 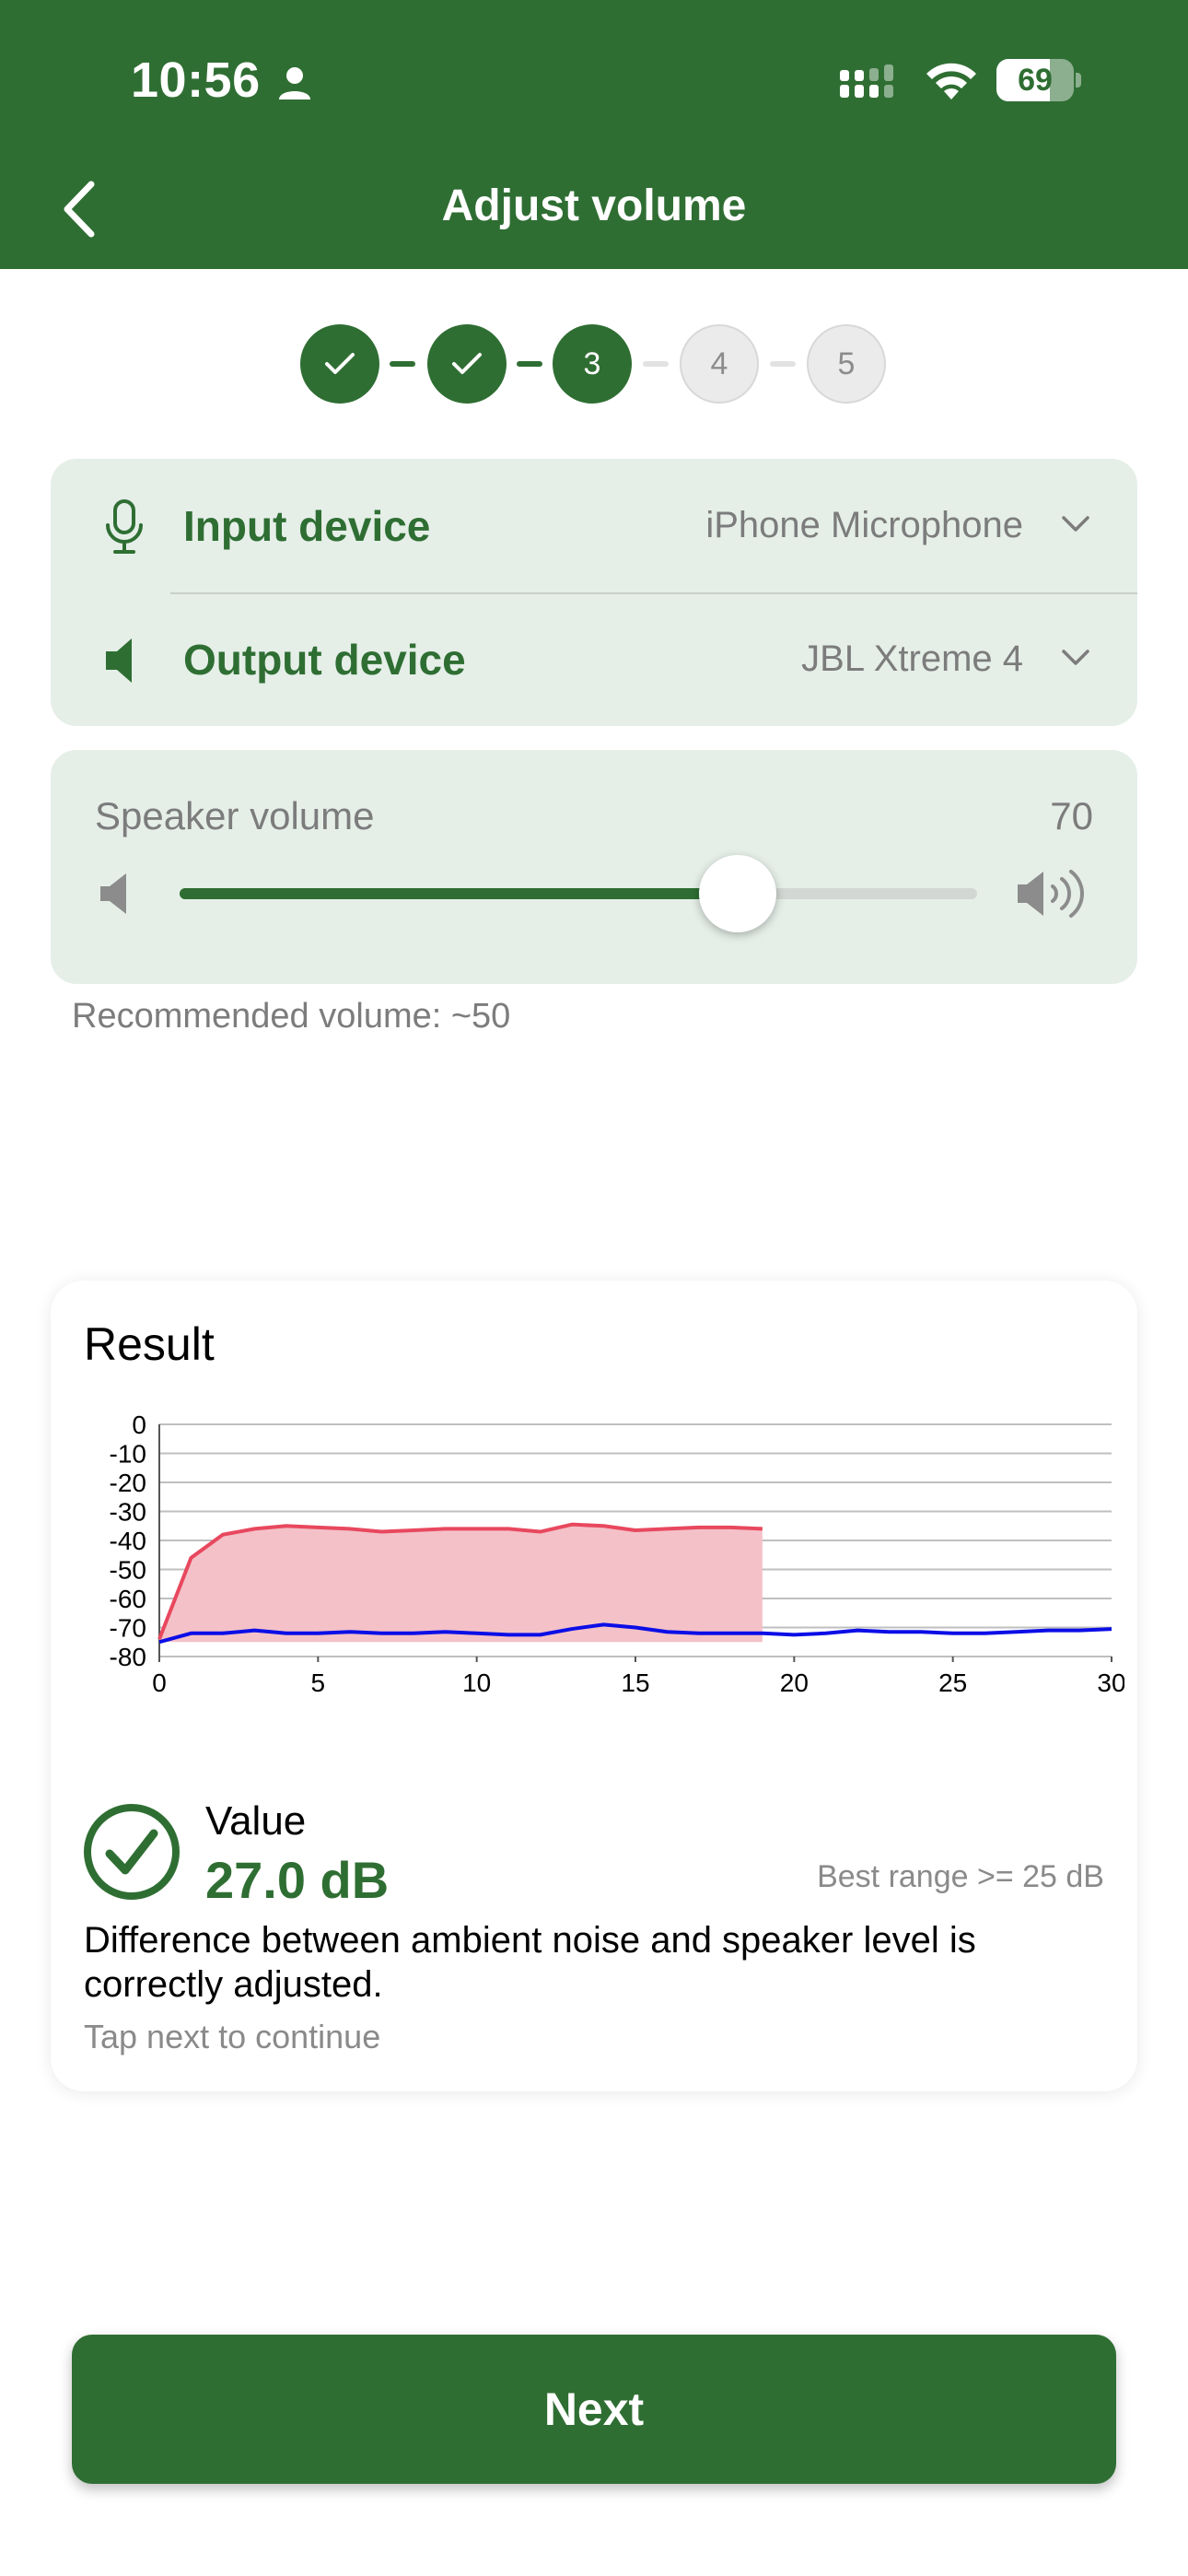 What do you see at coordinates (592, 364) in the screenshot?
I see `step-3: 3` at bounding box center [592, 364].